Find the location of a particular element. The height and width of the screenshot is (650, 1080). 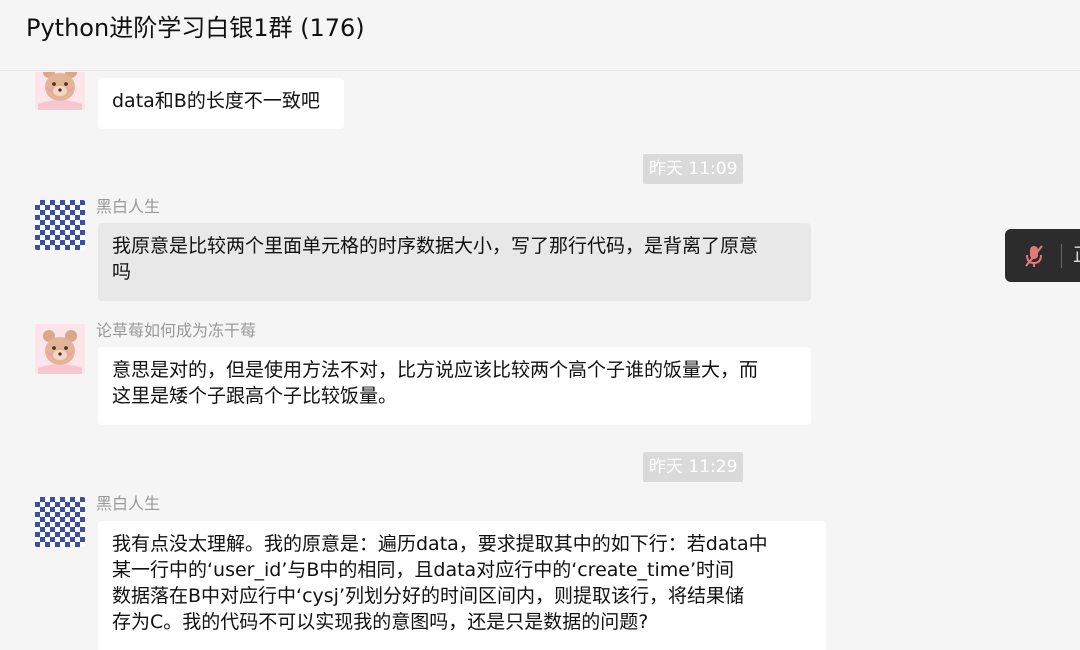

message-bubble: 我原意是比较两个里面单元格的时序数据大小，写了那行代码，是背离了原意 吗 is located at coordinates (454, 262).